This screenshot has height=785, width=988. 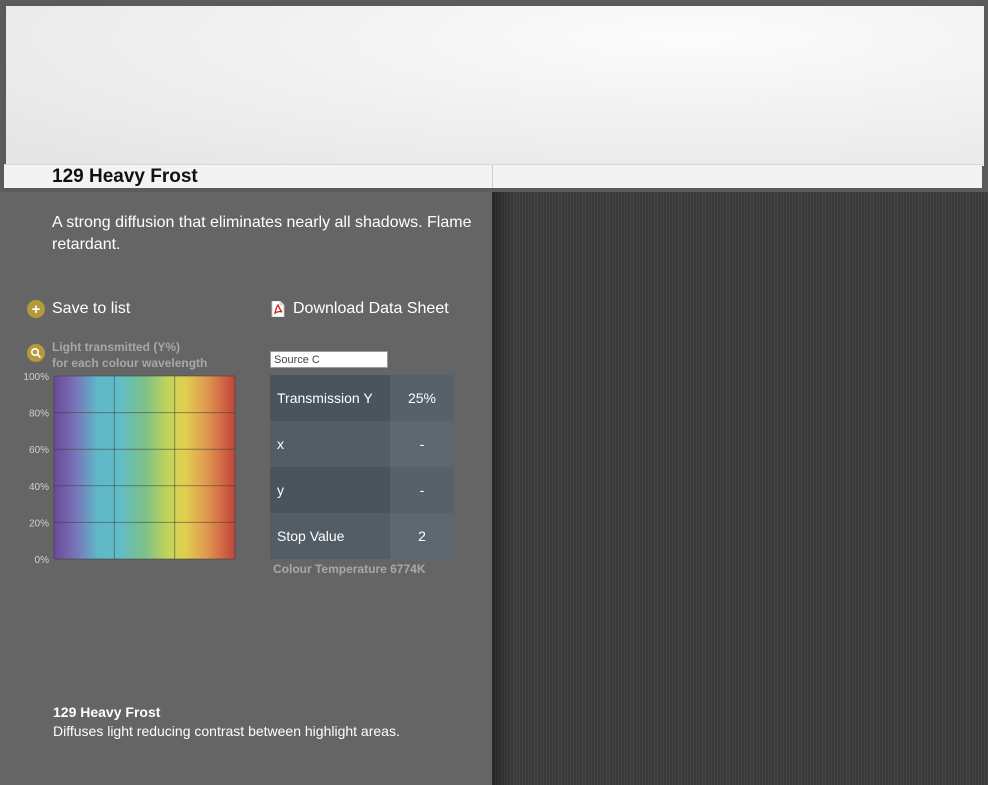 I want to click on y-tick-label: 0%, so click(x=42, y=560).